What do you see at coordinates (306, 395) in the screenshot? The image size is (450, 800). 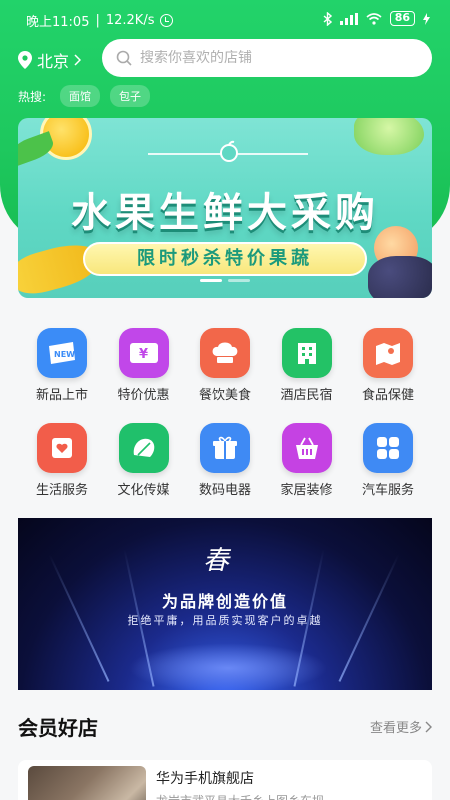 I see `category-label: 酒店民宿` at bounding box center [306, 395].